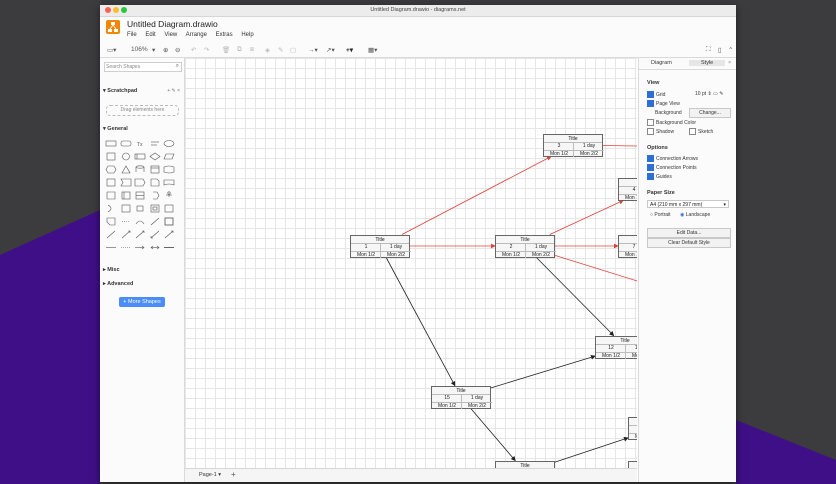  I want to click on menu-view: View, so click(170, 35).